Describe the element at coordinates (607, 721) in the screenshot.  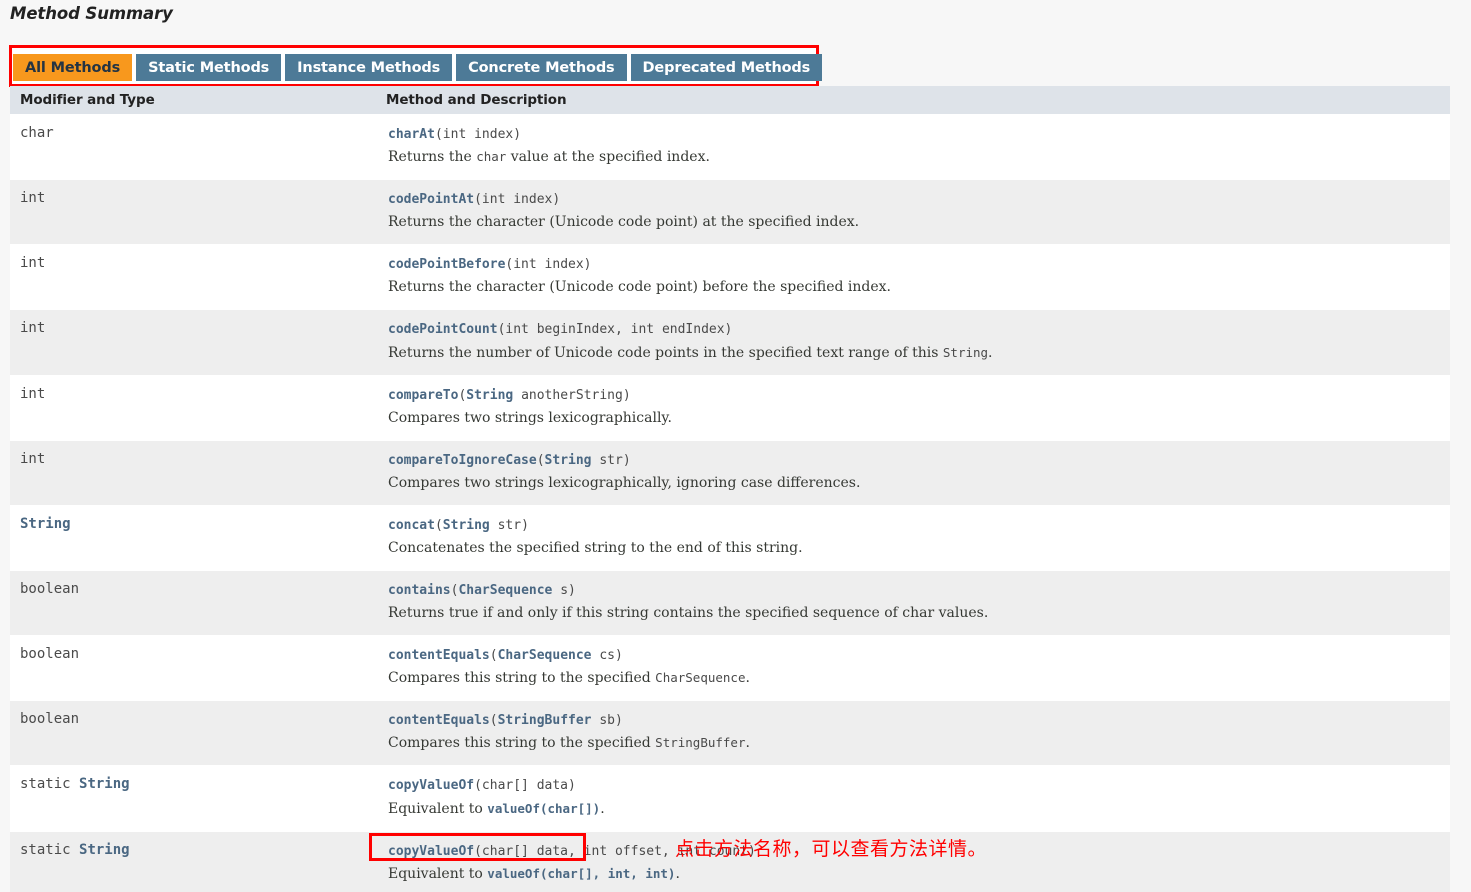
I see `param-rest: sb)` at that location.